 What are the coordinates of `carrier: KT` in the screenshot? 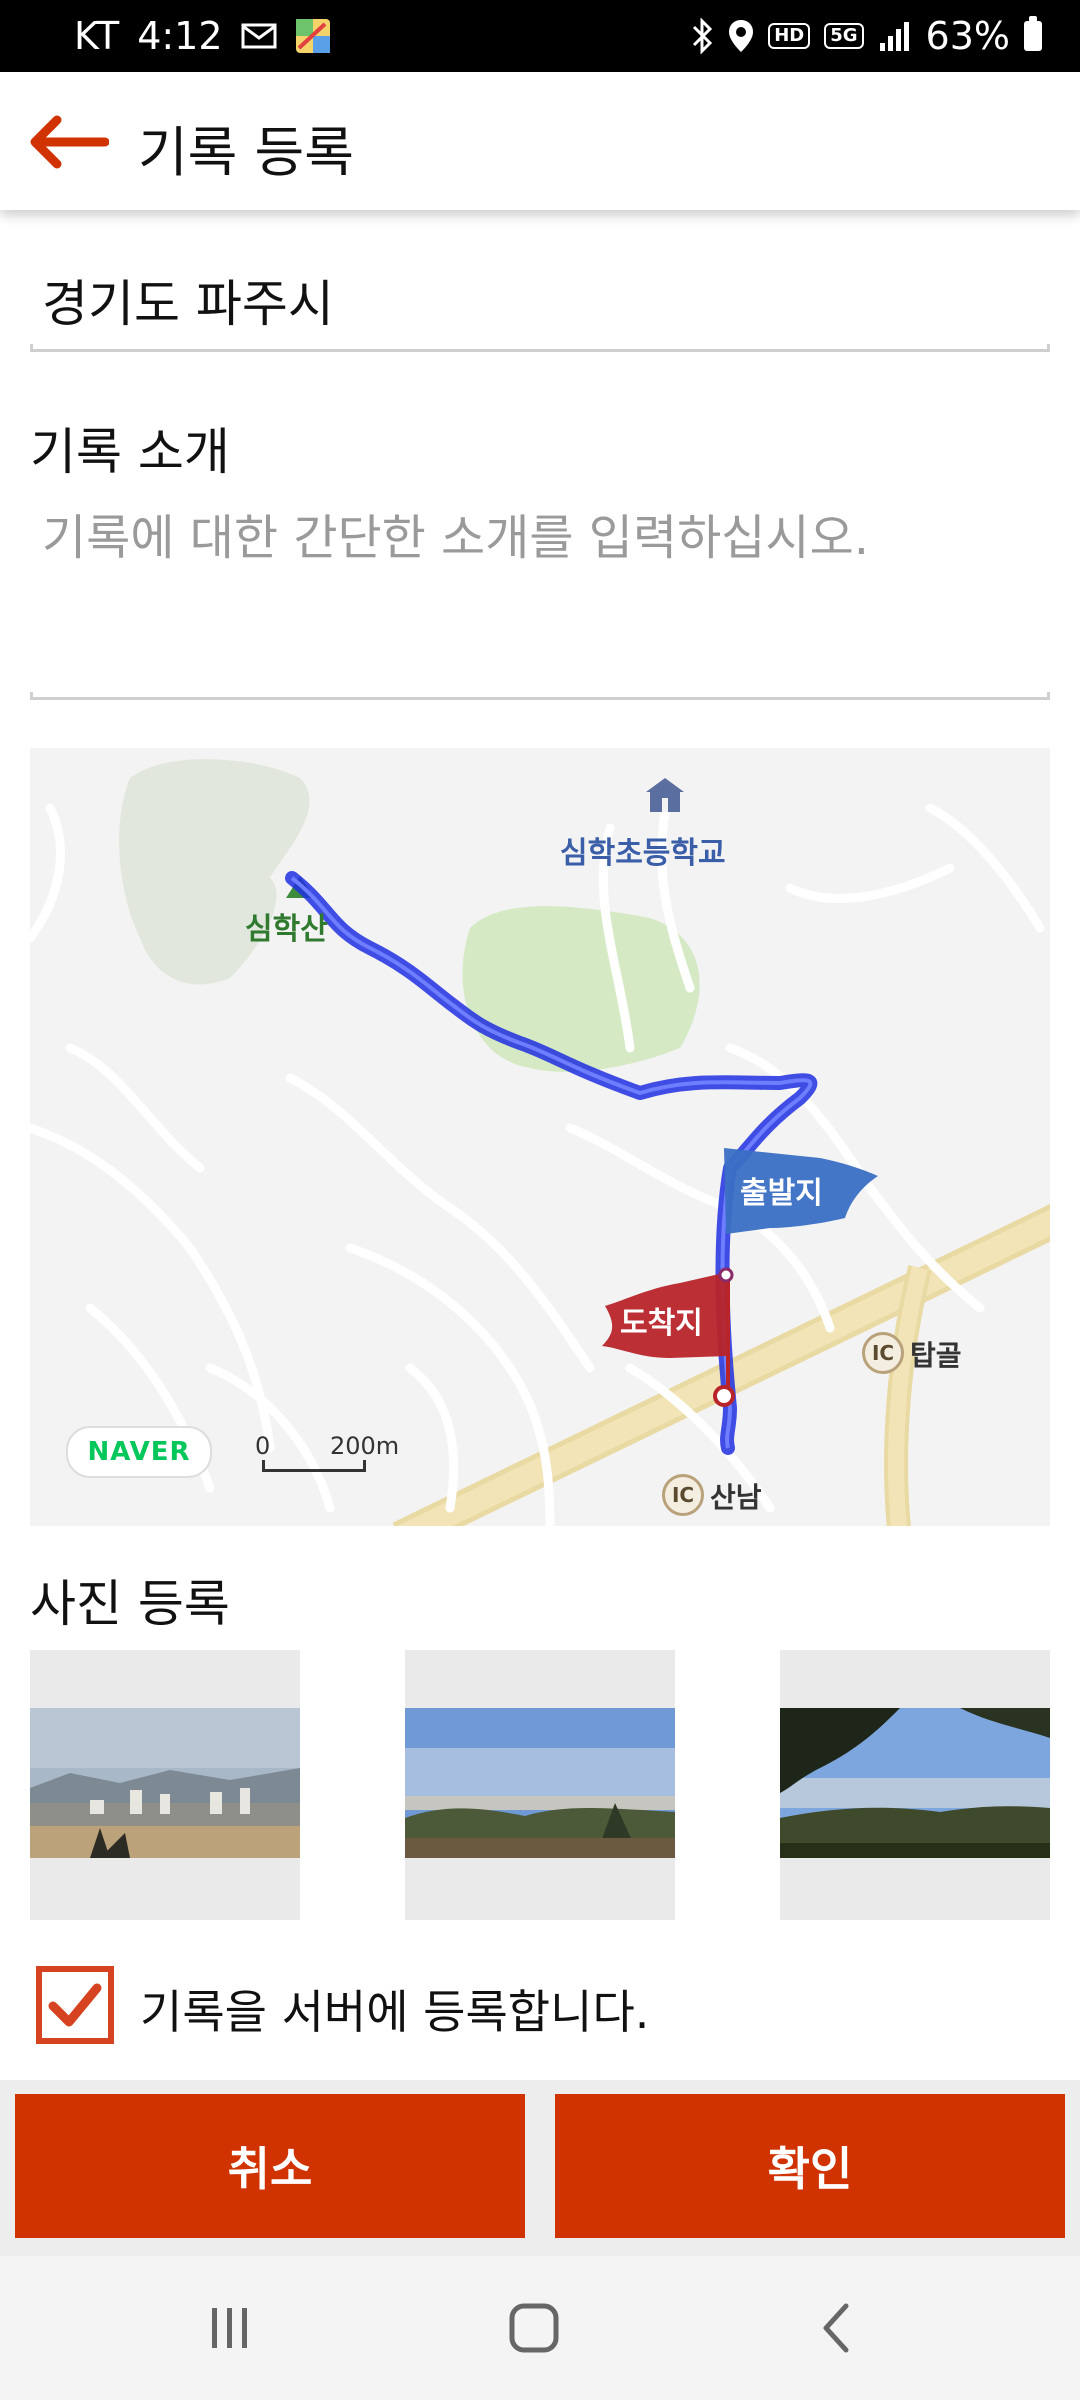 It's located at (97, 36).